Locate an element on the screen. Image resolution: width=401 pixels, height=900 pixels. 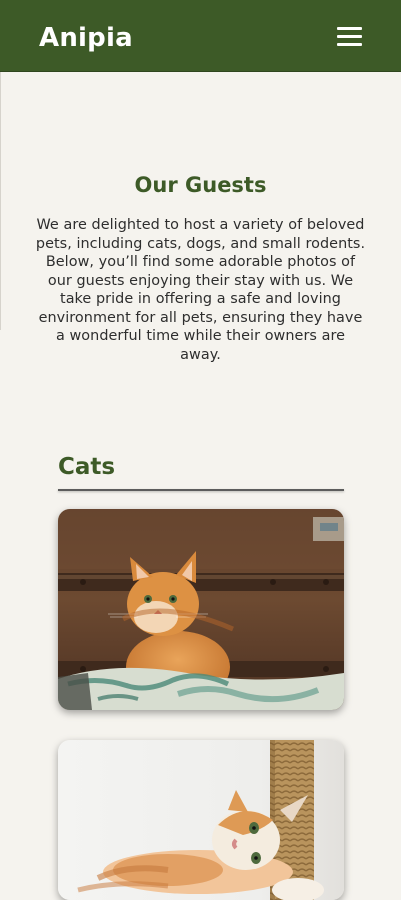
section-divider is located at coordinates (201, 490).